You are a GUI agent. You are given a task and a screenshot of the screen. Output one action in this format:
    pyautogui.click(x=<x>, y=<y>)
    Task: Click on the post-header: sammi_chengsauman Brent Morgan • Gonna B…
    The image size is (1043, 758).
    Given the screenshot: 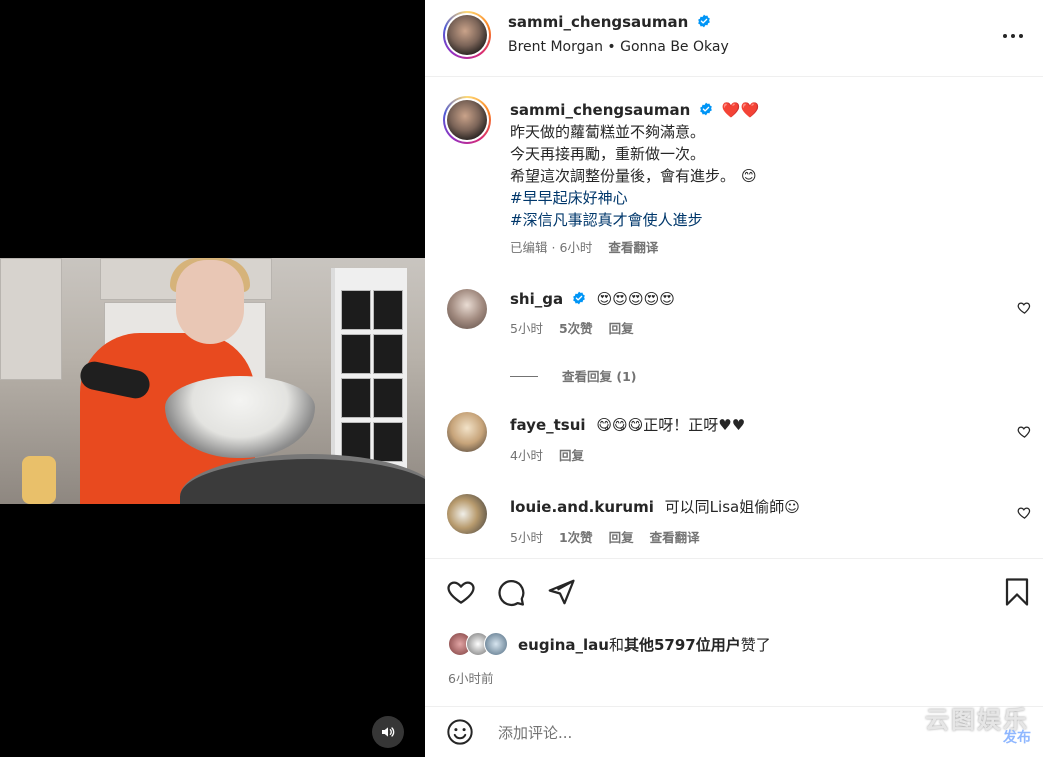 What is the action you would take?
    pyautogui.click(x=734, y=38)
    